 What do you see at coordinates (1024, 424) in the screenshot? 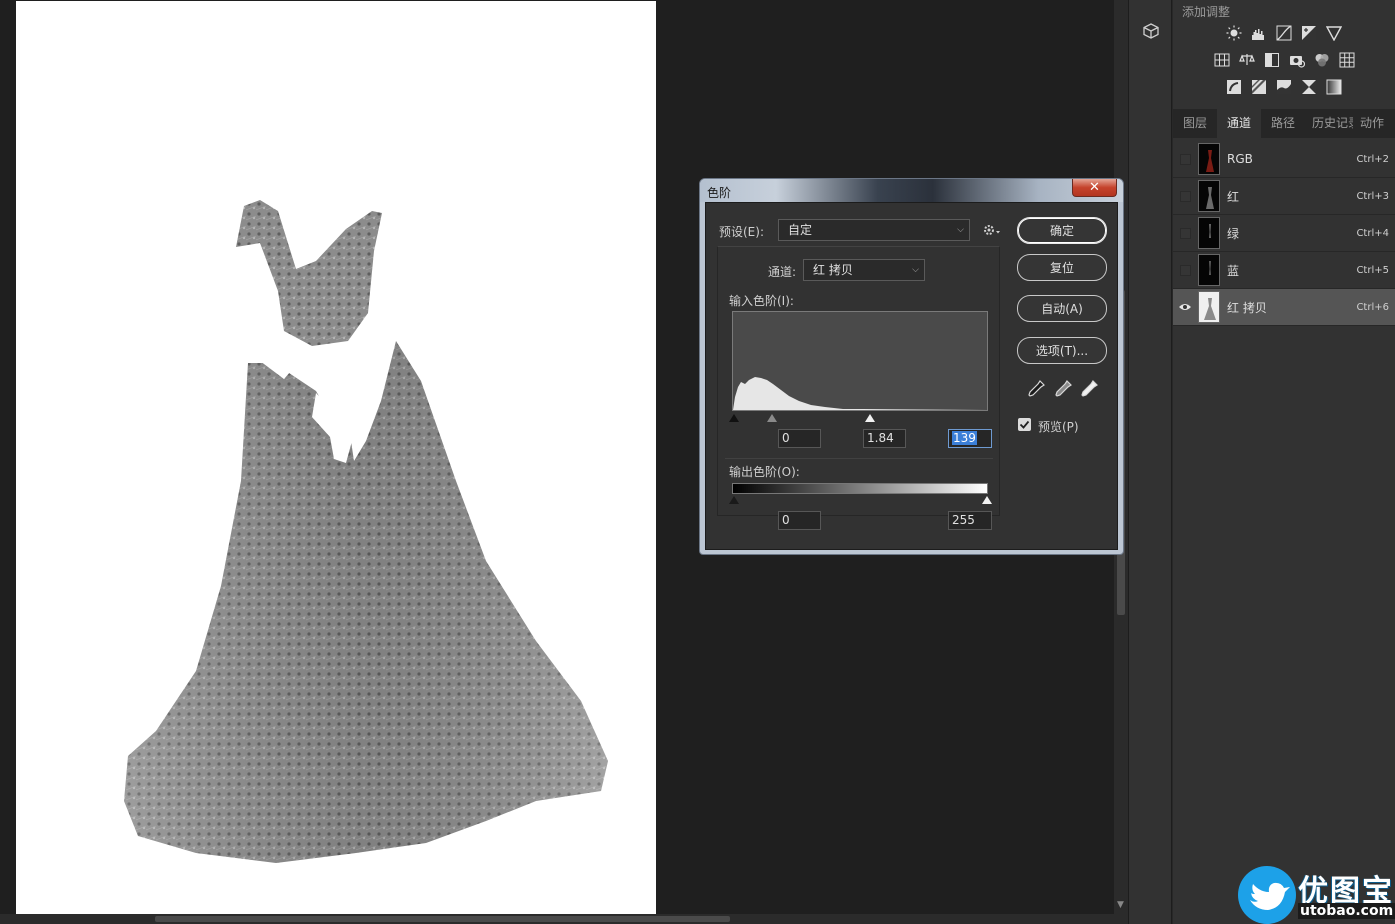
I see `preview-checkbox` at bounding box center [1024, 424].